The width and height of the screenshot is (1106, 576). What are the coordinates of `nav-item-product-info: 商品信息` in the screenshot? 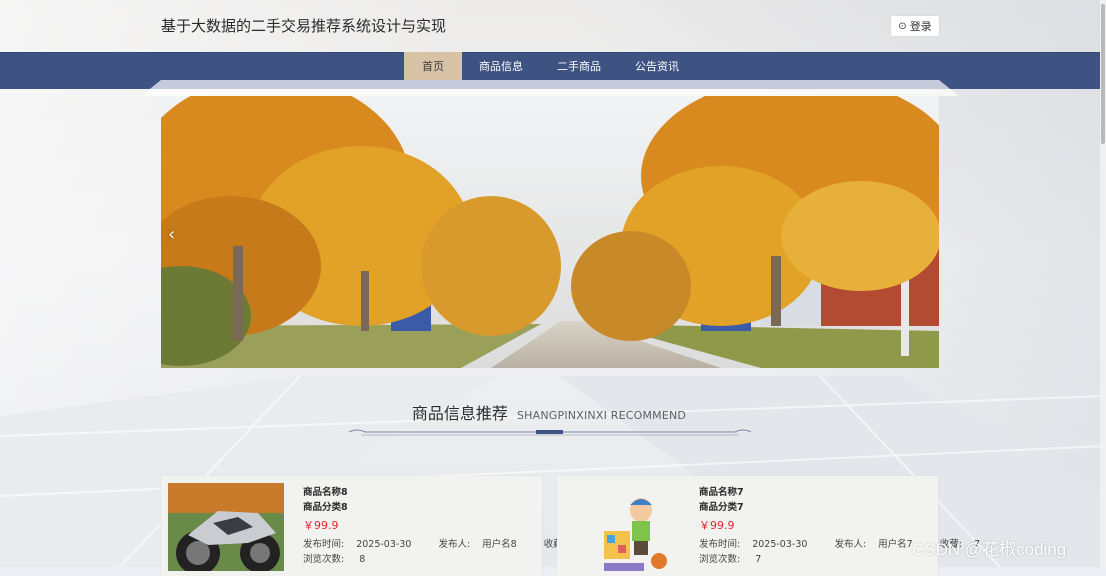 It's located at (501, 66).